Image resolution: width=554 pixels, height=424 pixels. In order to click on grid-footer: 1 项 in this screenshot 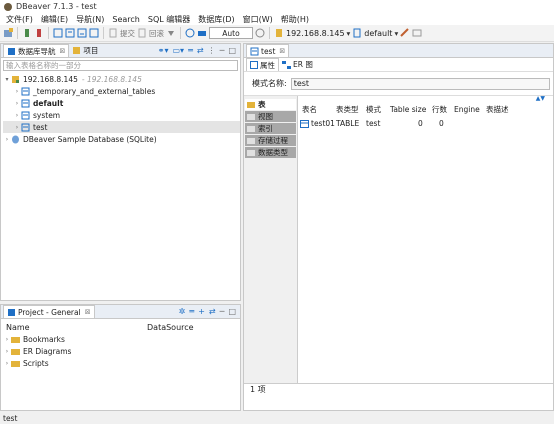, I will do `click(398, 389)`.